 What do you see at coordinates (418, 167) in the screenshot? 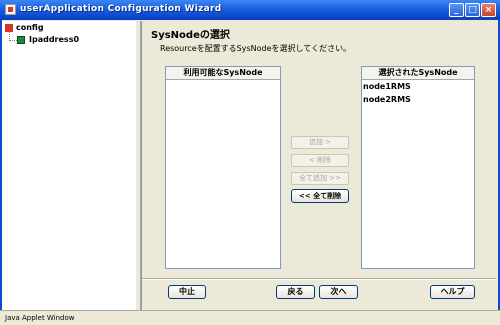
I see `selected-sysnode-list: 選択されたSysNode node1RMS node2RMS` at bounding box center [418, 167].